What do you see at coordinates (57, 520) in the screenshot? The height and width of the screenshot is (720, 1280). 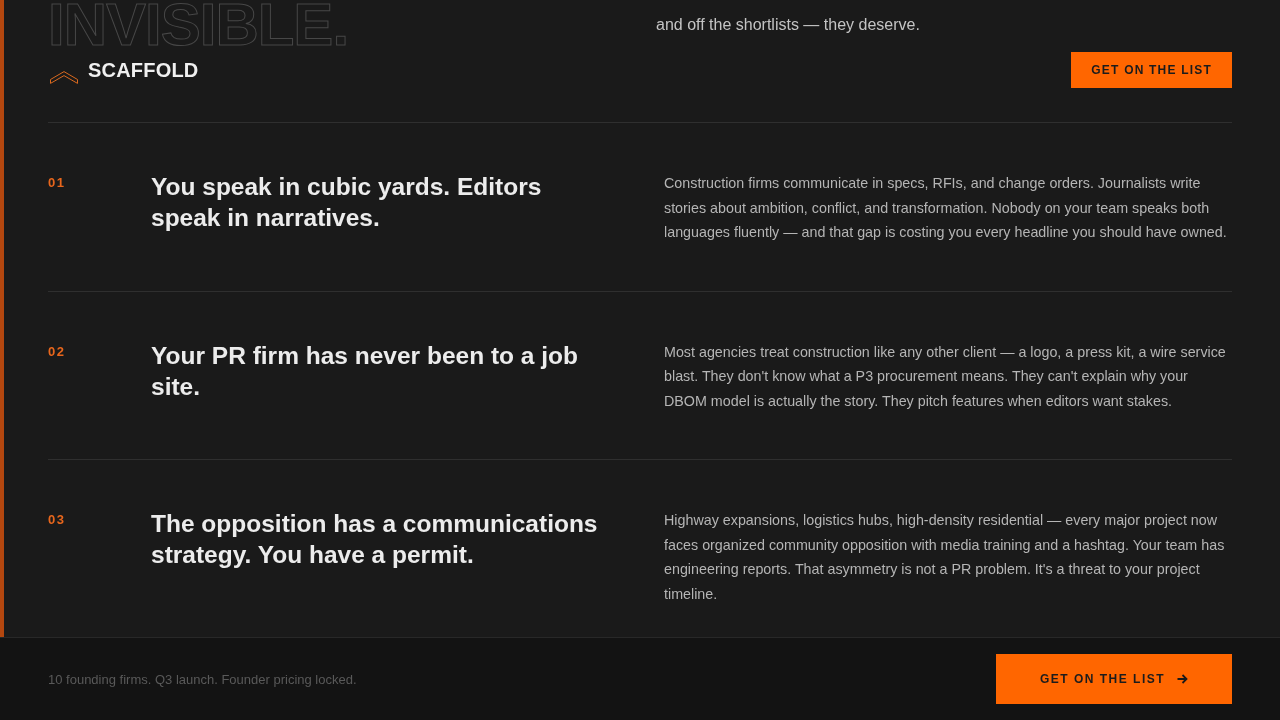 I see `row-number: 03` at bounding box center [57, 520].